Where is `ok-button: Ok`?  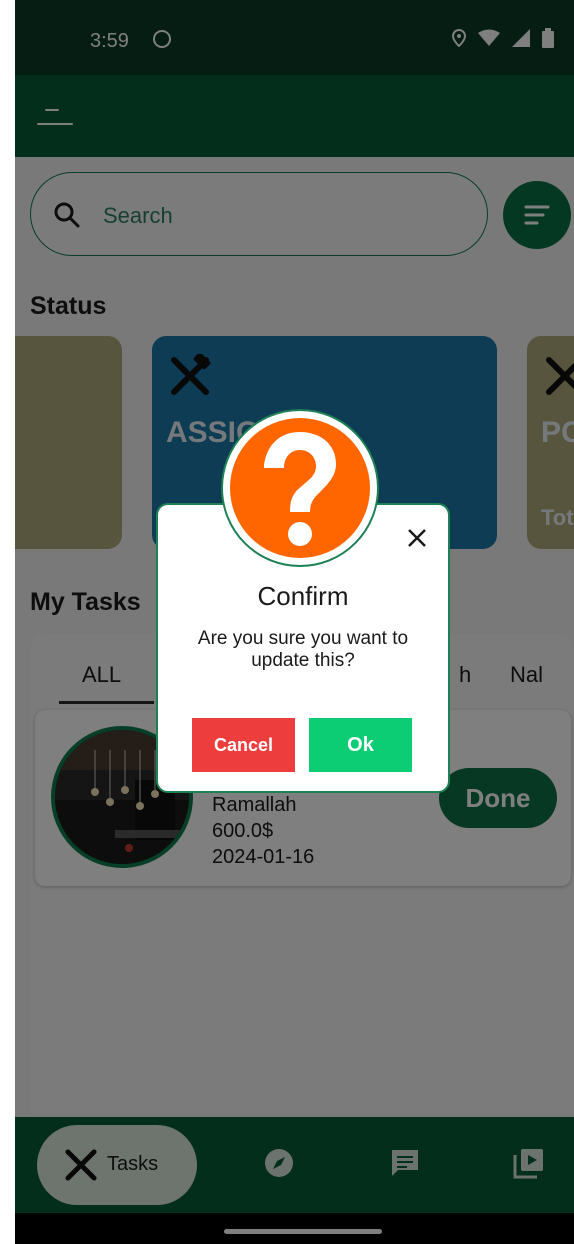 ok-button: Ok is located at coordinates (360, 745).